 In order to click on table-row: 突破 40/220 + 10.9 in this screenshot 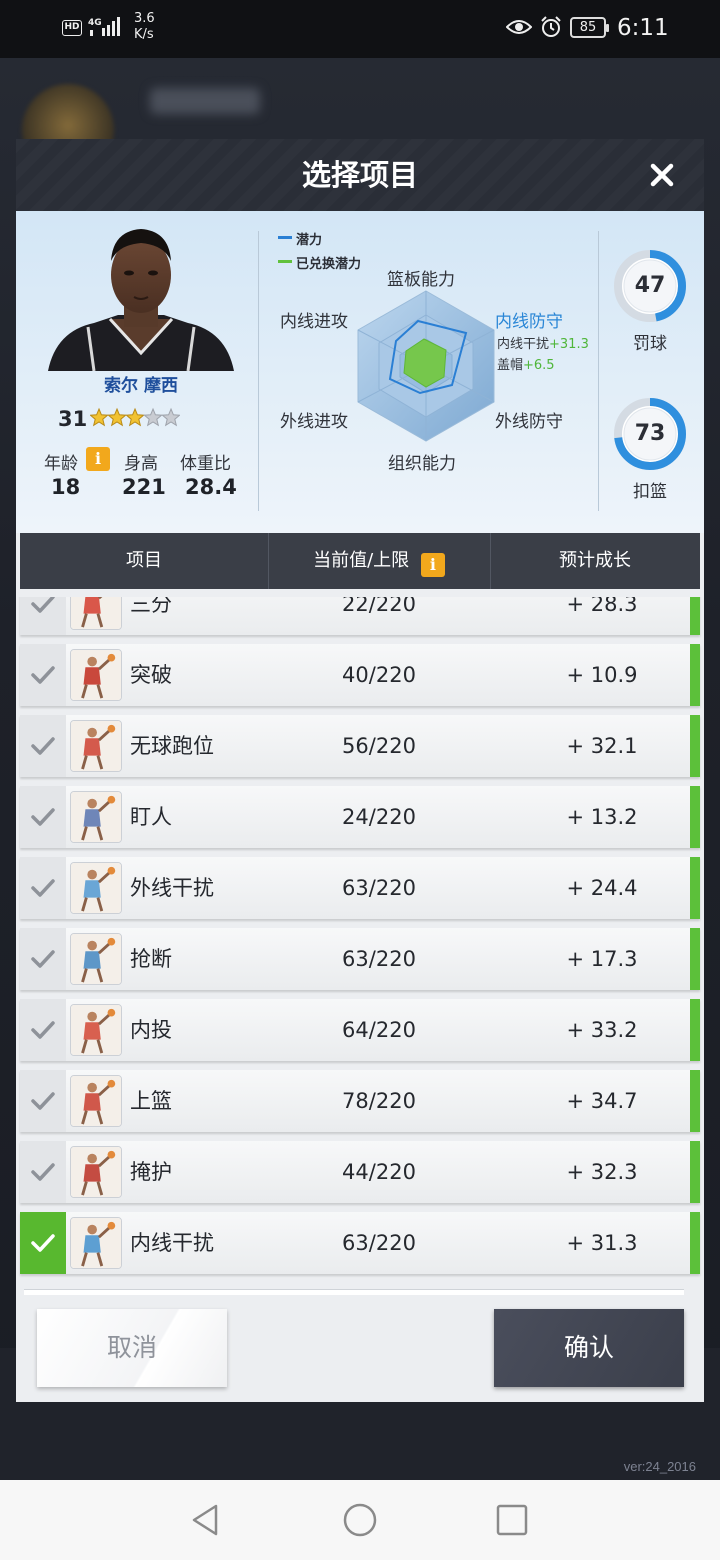, I will do `click(360, 675)`.